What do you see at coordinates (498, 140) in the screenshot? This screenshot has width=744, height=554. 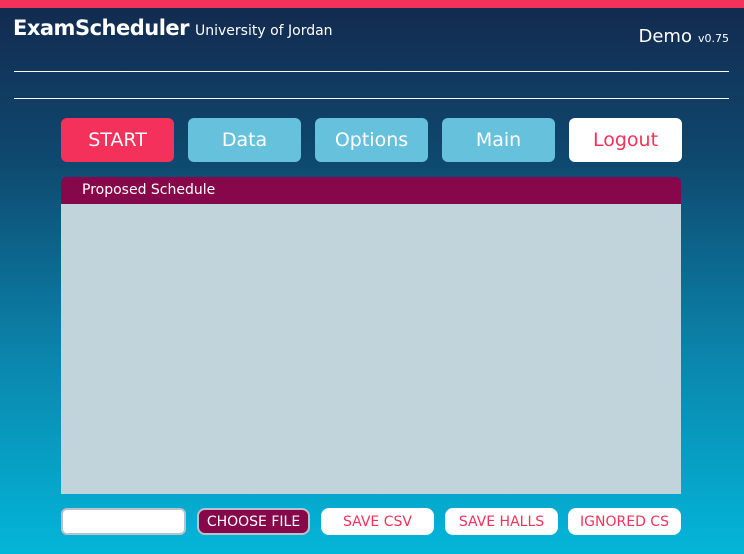 I see `main-button: Main` at bounding box center [498, 140].